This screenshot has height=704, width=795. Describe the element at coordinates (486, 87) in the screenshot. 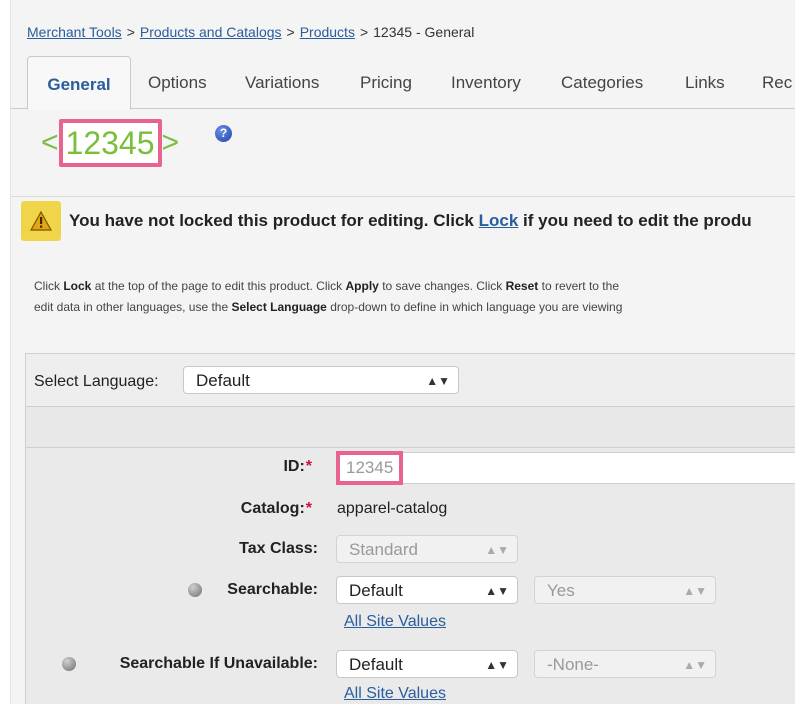

I see `tab-inventory: Inventory` at that location.